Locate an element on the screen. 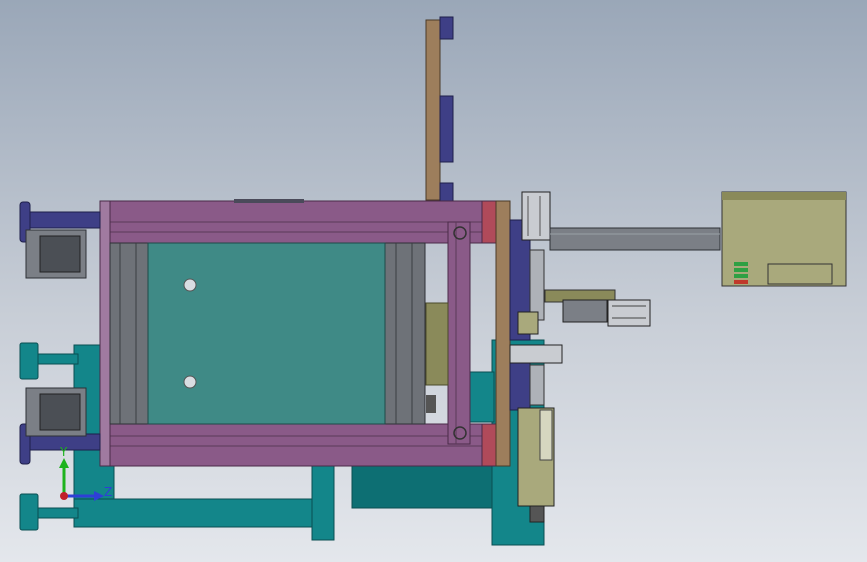 This screenshot has height=562, width=867. y-axis-label: Y is located at coordinates (63, 452).